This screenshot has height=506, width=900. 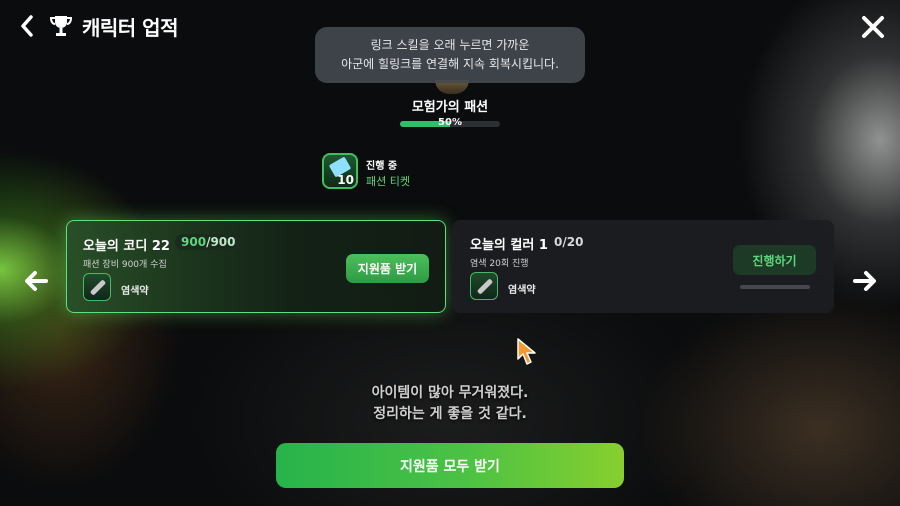 What do you see at coordinates (345, 180) in the screenshot?
I see `ticket-count: 10` at bounding box center [345, 180].